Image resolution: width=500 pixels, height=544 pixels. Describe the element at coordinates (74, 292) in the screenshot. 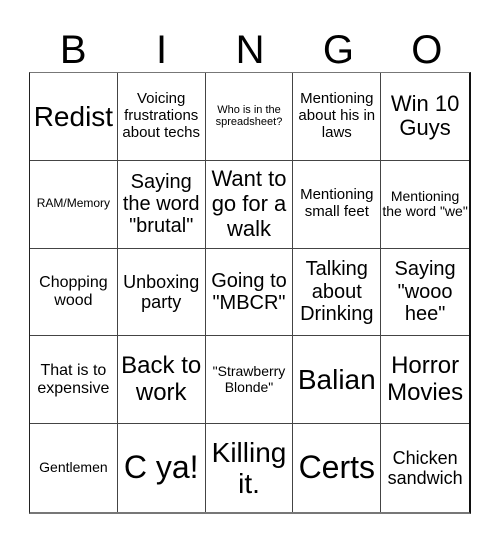

I see `bingo-cell: Chopping wood` at that location.